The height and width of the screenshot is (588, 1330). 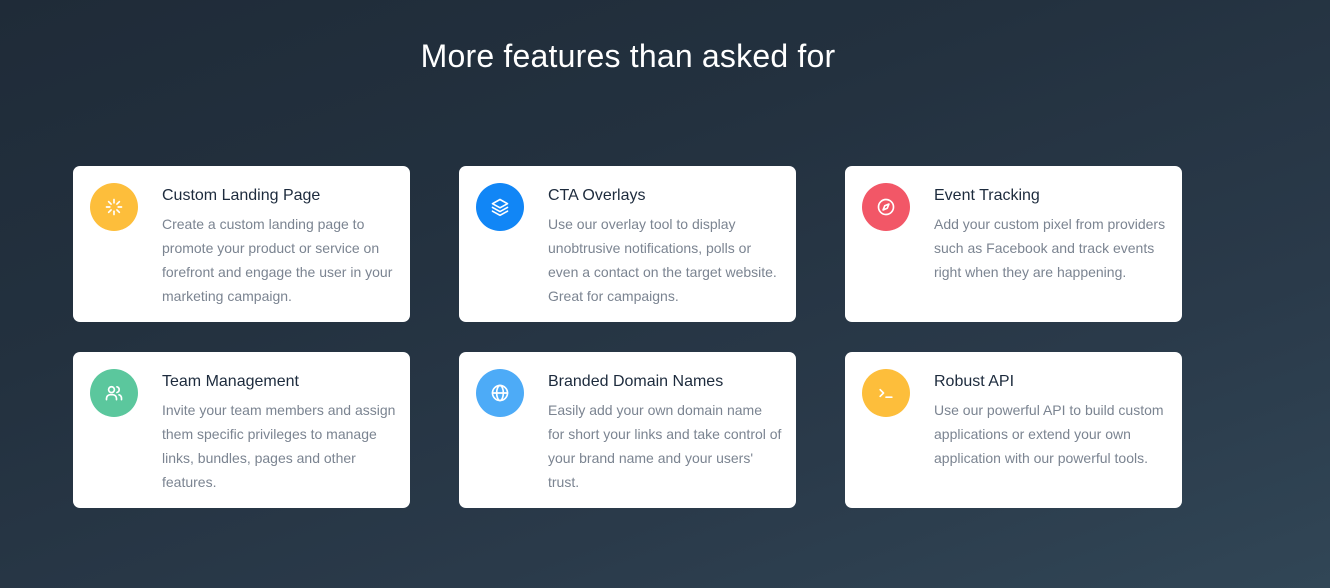 I want to click on globe-icon, so click(x=500, y=393).